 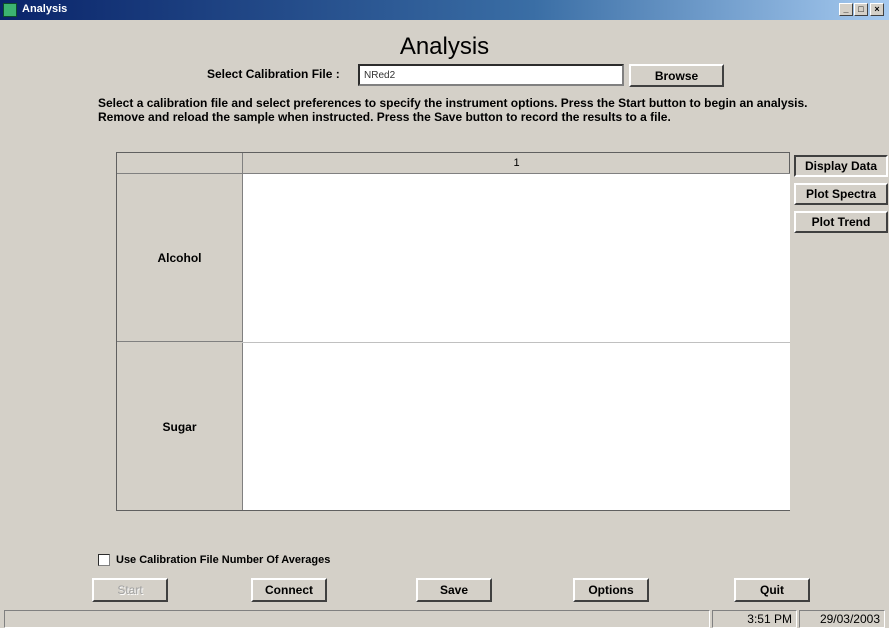 I want to click on save-button: Save, so click(x=454, y=590).